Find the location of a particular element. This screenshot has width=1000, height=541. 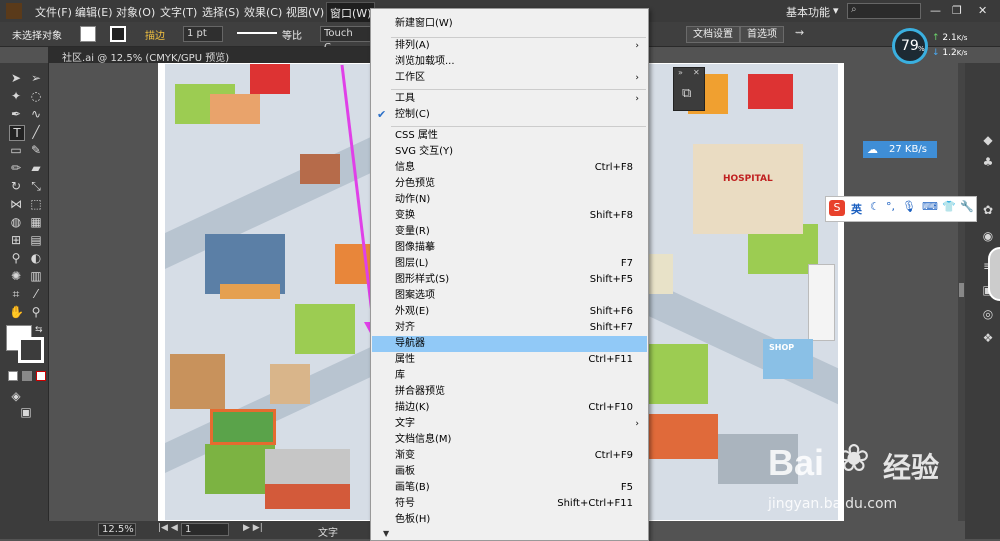

transparency-panel-icon: ◎ is located at coordinates (988, 314).